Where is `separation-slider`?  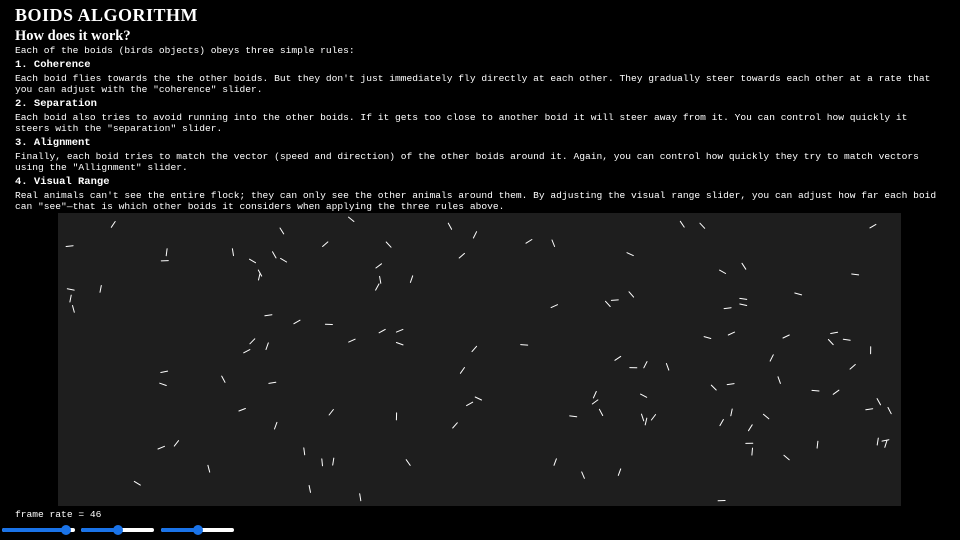 separation-slider is located at coordinates (117, 530).